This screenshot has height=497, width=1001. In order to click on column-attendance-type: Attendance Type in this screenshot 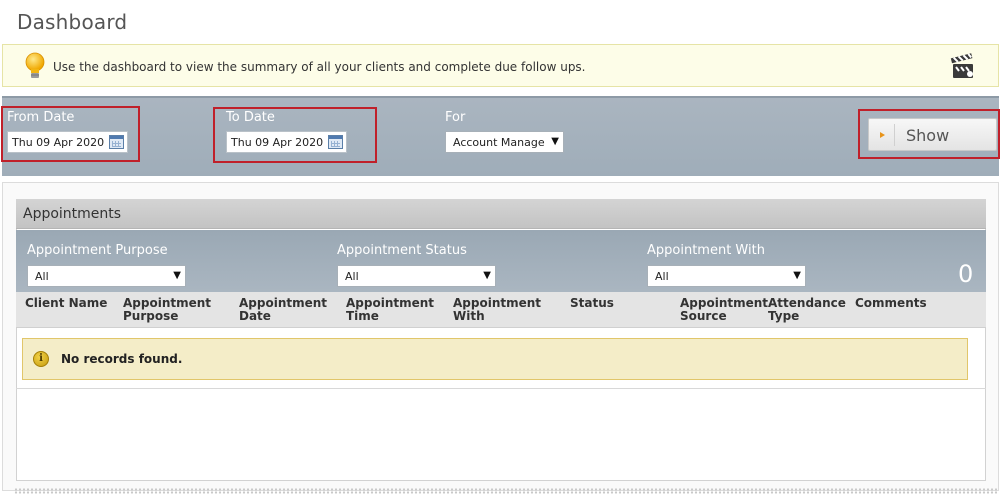, I will do `click(810, 310)`.